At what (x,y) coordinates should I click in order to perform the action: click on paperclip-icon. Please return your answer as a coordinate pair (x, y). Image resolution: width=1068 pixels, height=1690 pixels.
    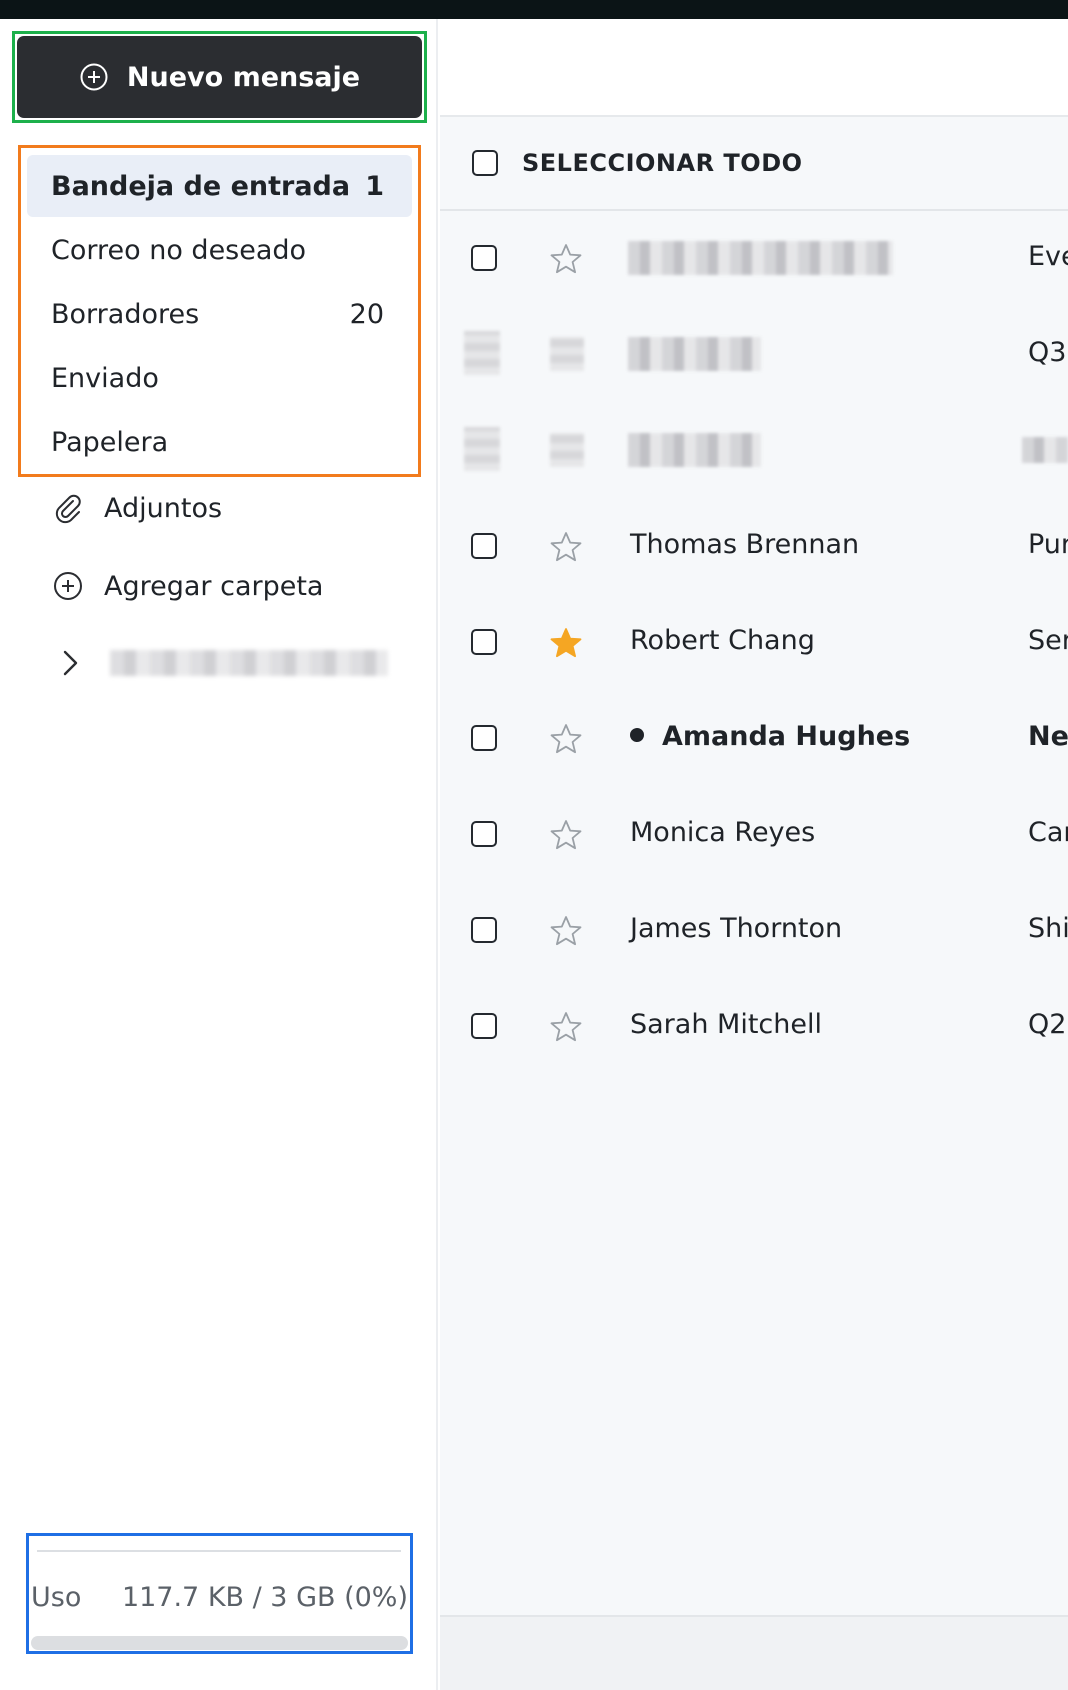
    Looking at the image, I should click on (68, 509).